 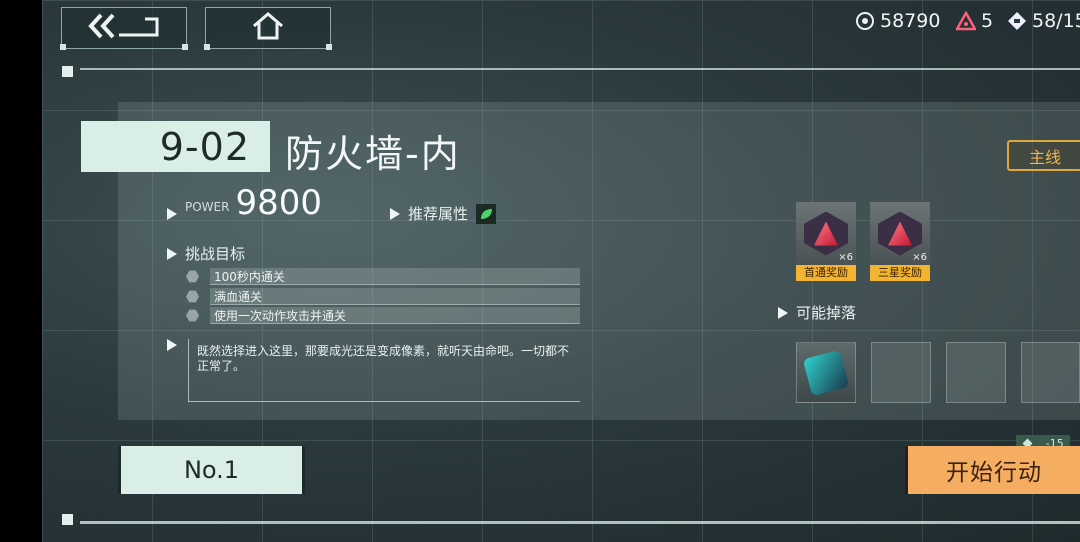 What do you see at coordinates (395, 315) in the screenshot?
I see `objective-text: 使用一次动作攻击并通关` at bounding box center [395, 315].